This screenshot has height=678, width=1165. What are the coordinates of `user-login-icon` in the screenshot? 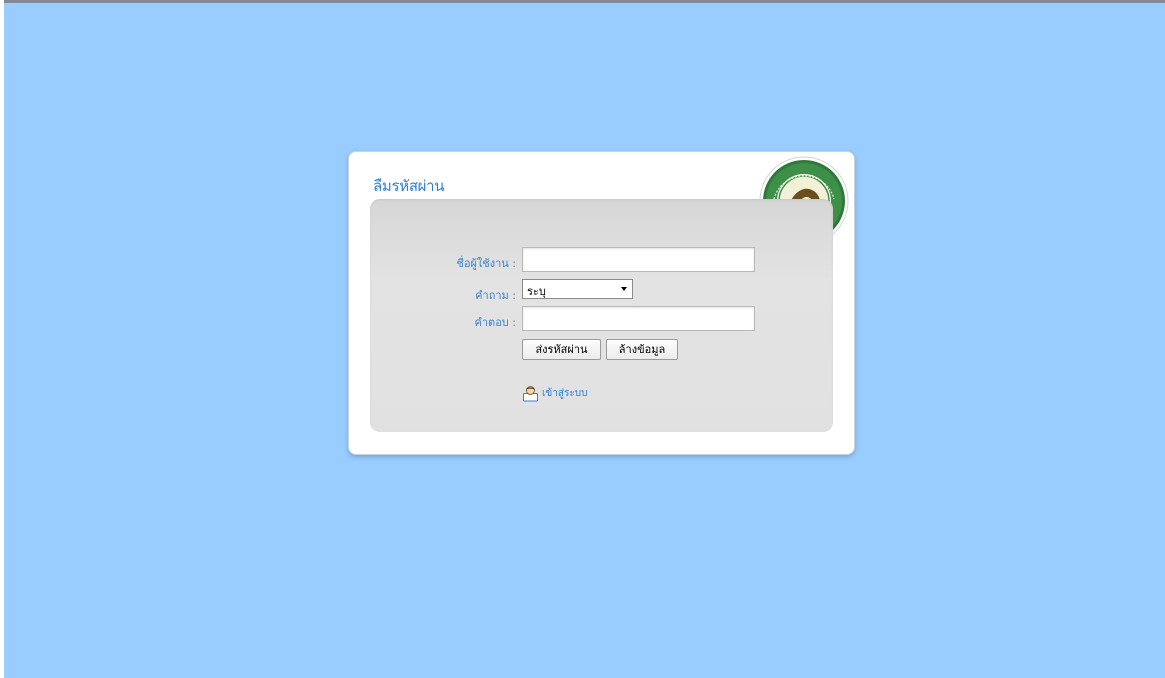 It's located at (530, 394).